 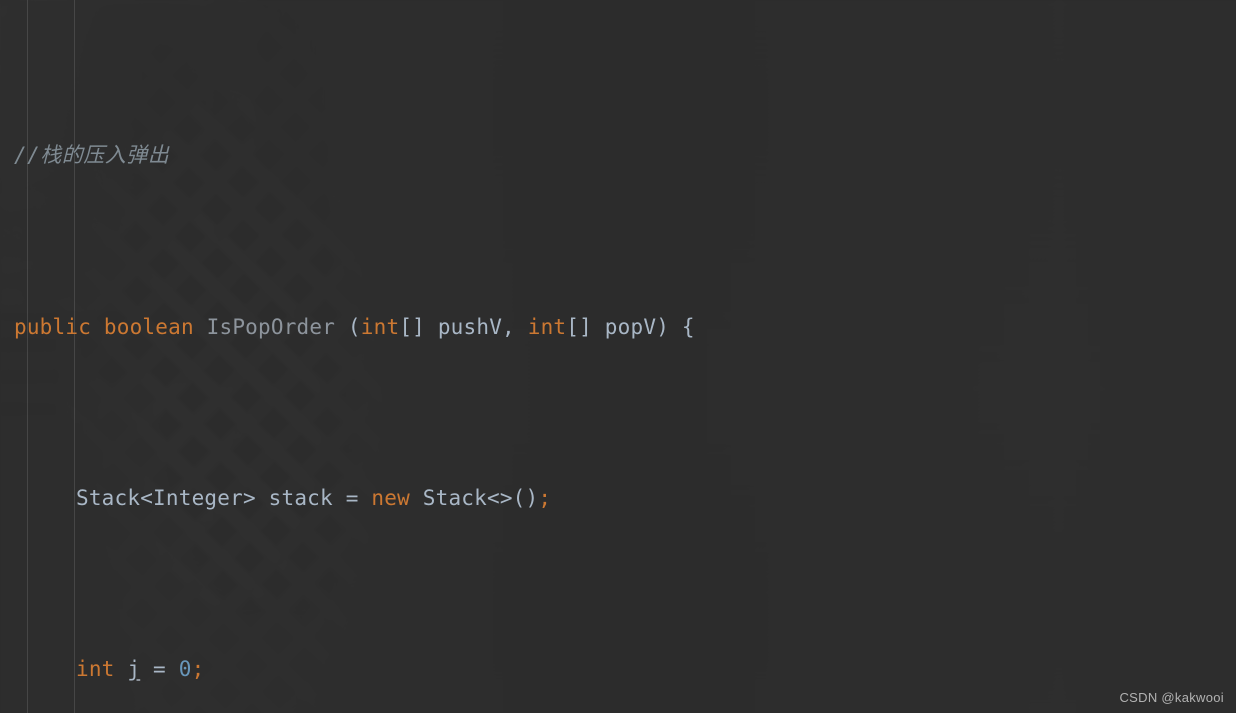 I want to click on stack-constructor: Stack<>(), so click(x=474, y=497).